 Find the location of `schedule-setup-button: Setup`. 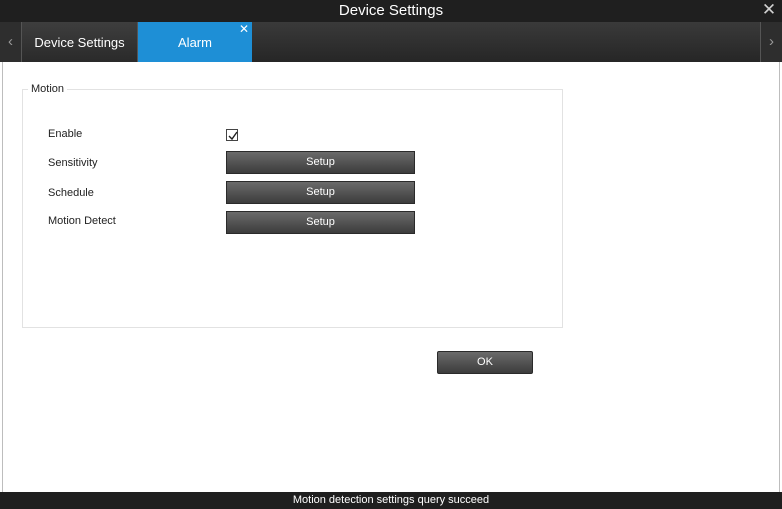

schedule-setup-button: Setup is located at coordinates (320, 192).